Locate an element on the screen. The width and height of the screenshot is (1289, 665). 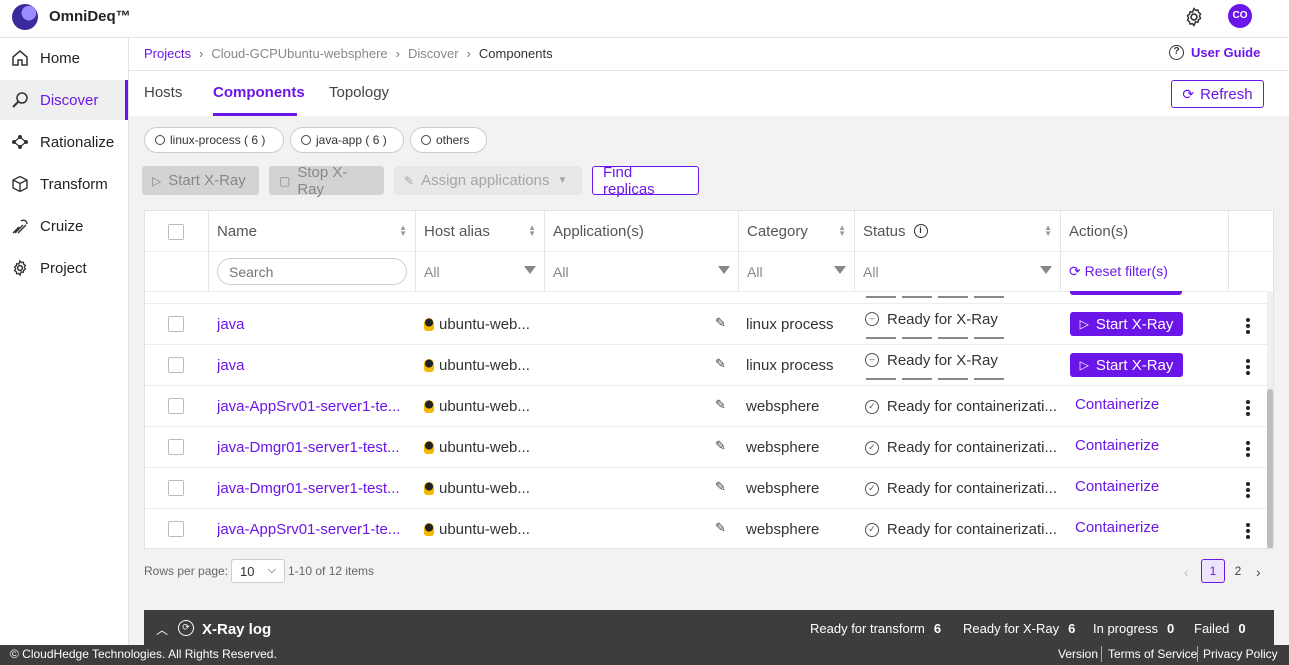
find-replicas-button: Find replicas is located at coordinates (645, 181).